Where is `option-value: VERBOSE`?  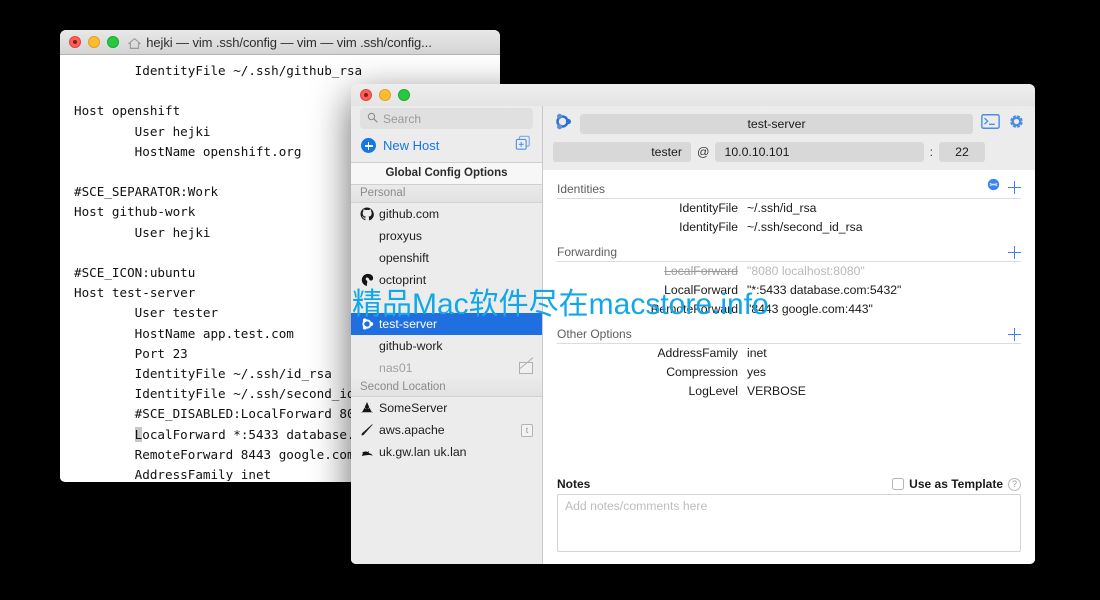
option-value: VERBOSE is located at coordinates (776, 391).